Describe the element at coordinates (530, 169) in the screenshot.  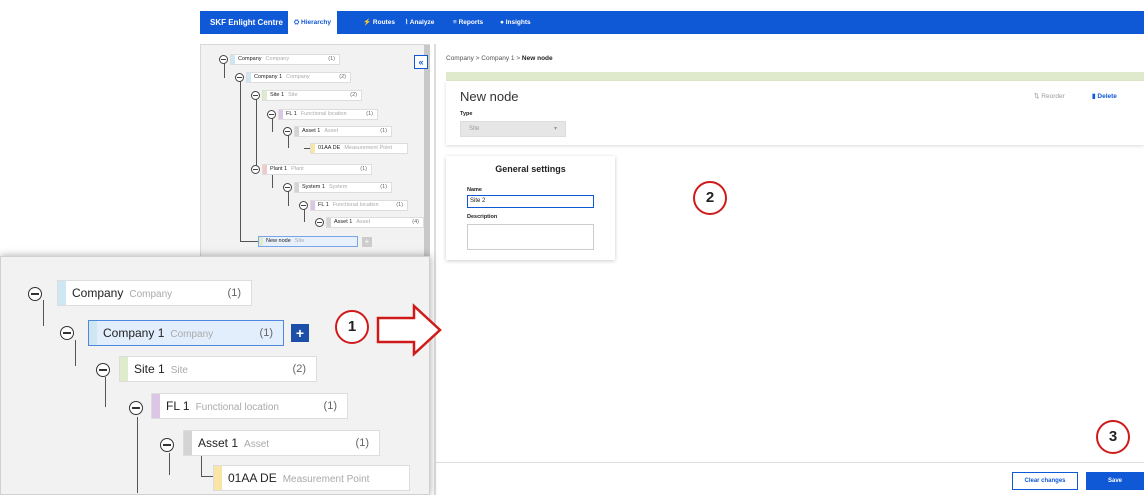
I see `general-settings-title: General settings` at that location.